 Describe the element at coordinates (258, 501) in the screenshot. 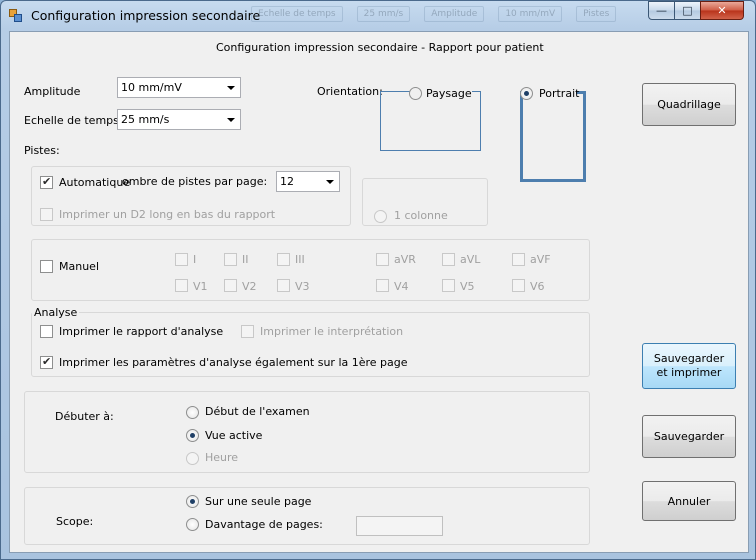

I see `single-page-label: Sur une seule page` at that location.